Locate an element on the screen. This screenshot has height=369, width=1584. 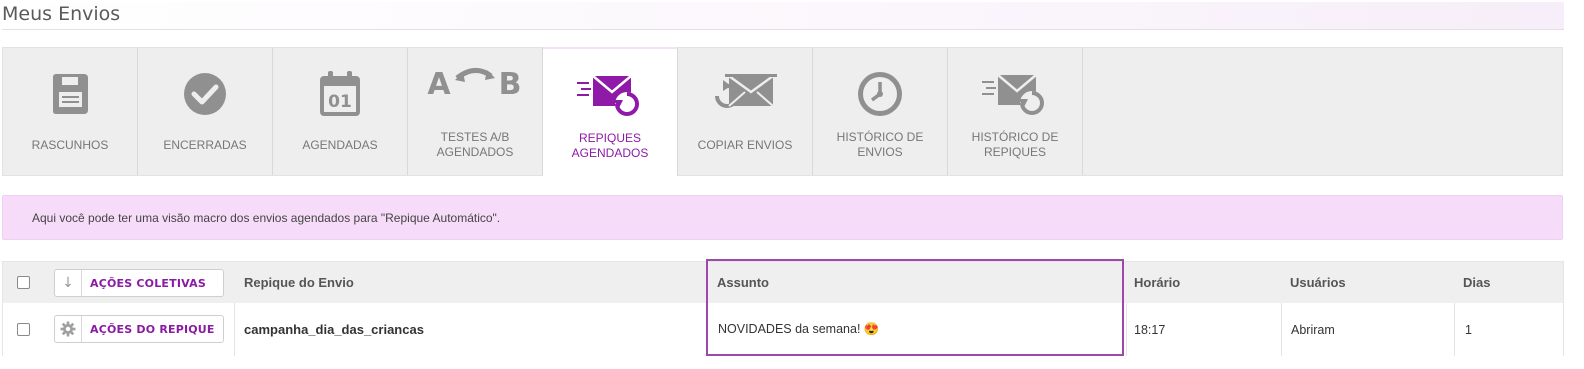
tab-rascunhos: RASCUNHOS is located at coordinates (70, 111).